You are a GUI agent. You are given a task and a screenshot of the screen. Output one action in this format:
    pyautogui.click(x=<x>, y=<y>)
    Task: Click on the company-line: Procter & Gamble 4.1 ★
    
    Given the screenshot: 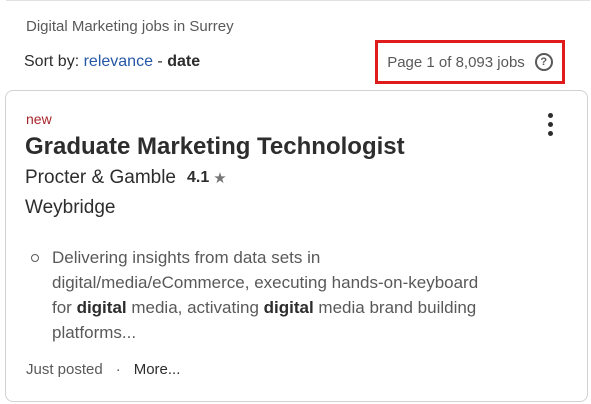 What is the action you would take?
    pyautogui.click(x=126, y=178)
    